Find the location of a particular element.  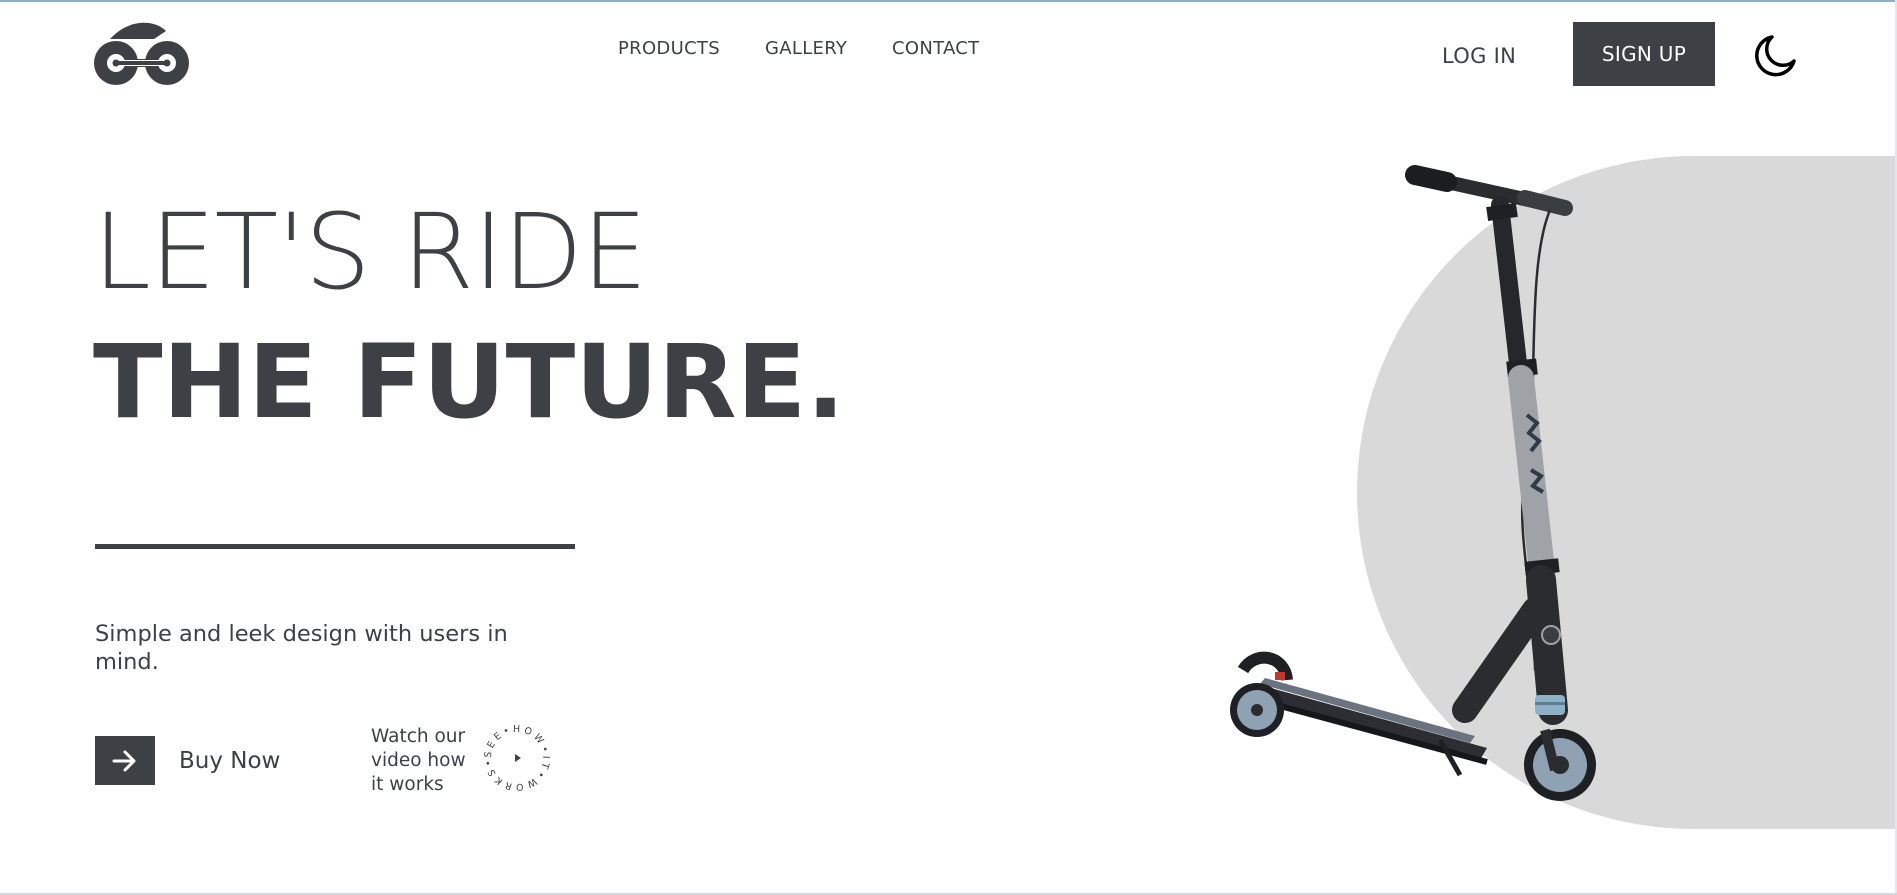

login-link: LOG IN is located at coordinates (1479, 56).